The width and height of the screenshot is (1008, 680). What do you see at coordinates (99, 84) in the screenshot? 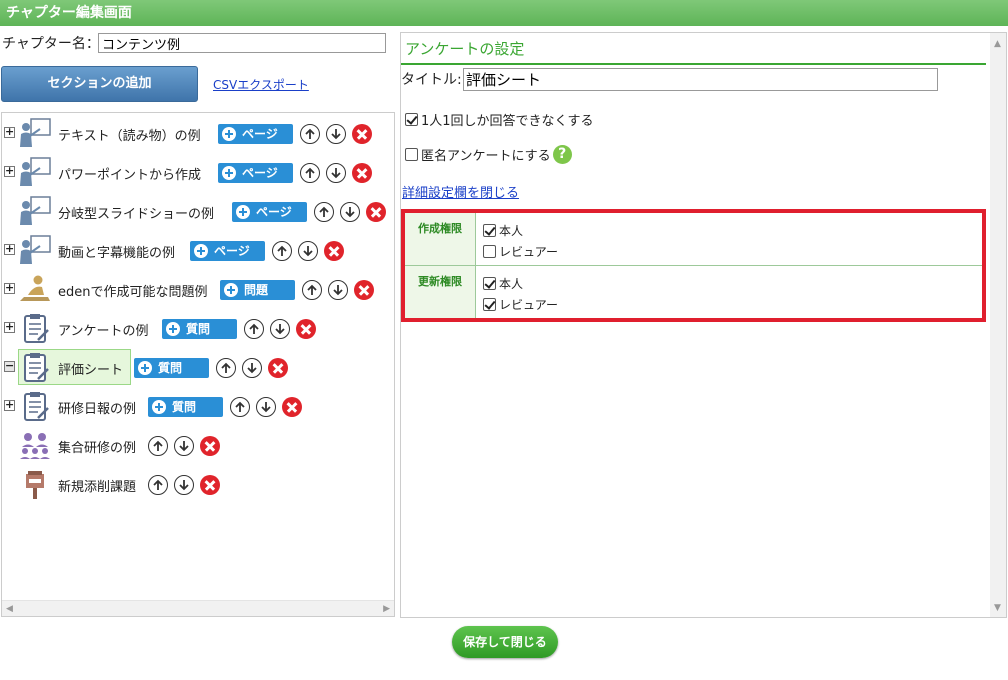
I see `add-section-button: セクションの追加` at bounding box center [99, 84].